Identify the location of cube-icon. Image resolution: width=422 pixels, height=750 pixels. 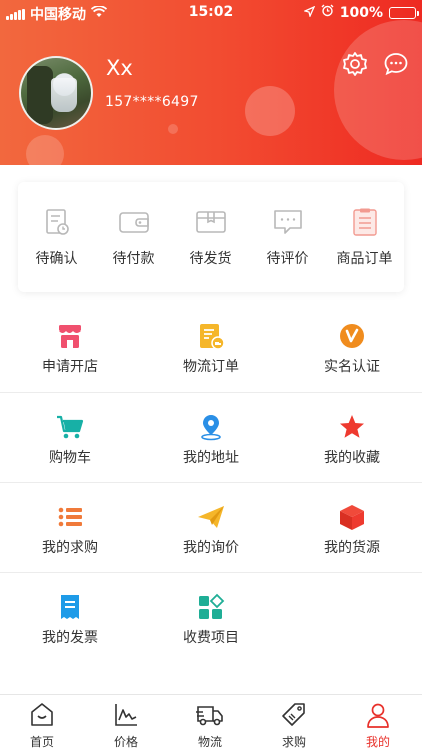
(352, 518).